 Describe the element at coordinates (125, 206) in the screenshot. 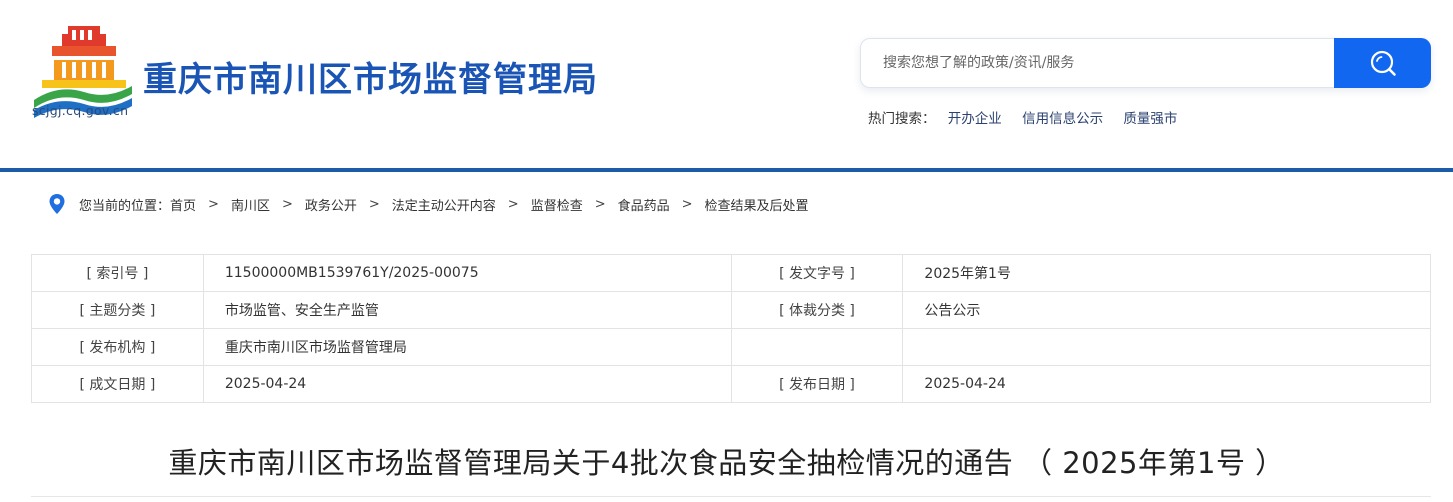

I see `breadcrumb-prefix: 您当前的位置：` at that location.